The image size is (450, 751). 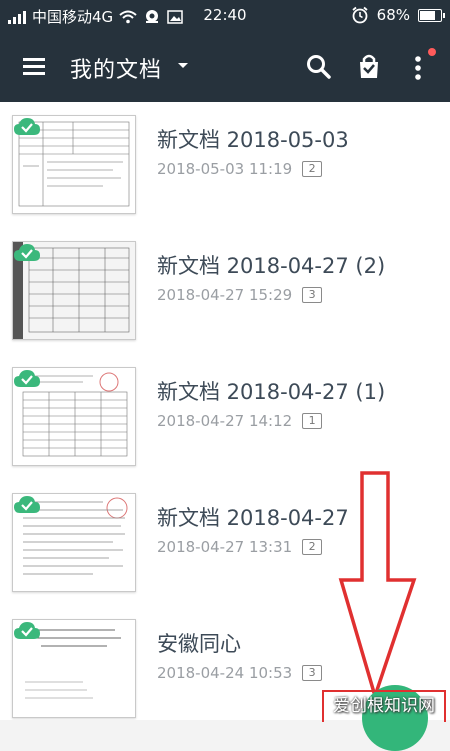 What do you see at coordinates (377, 585) in the screenshot?
I see `annotation-arrow-icon` at bounding box center [377, 585].